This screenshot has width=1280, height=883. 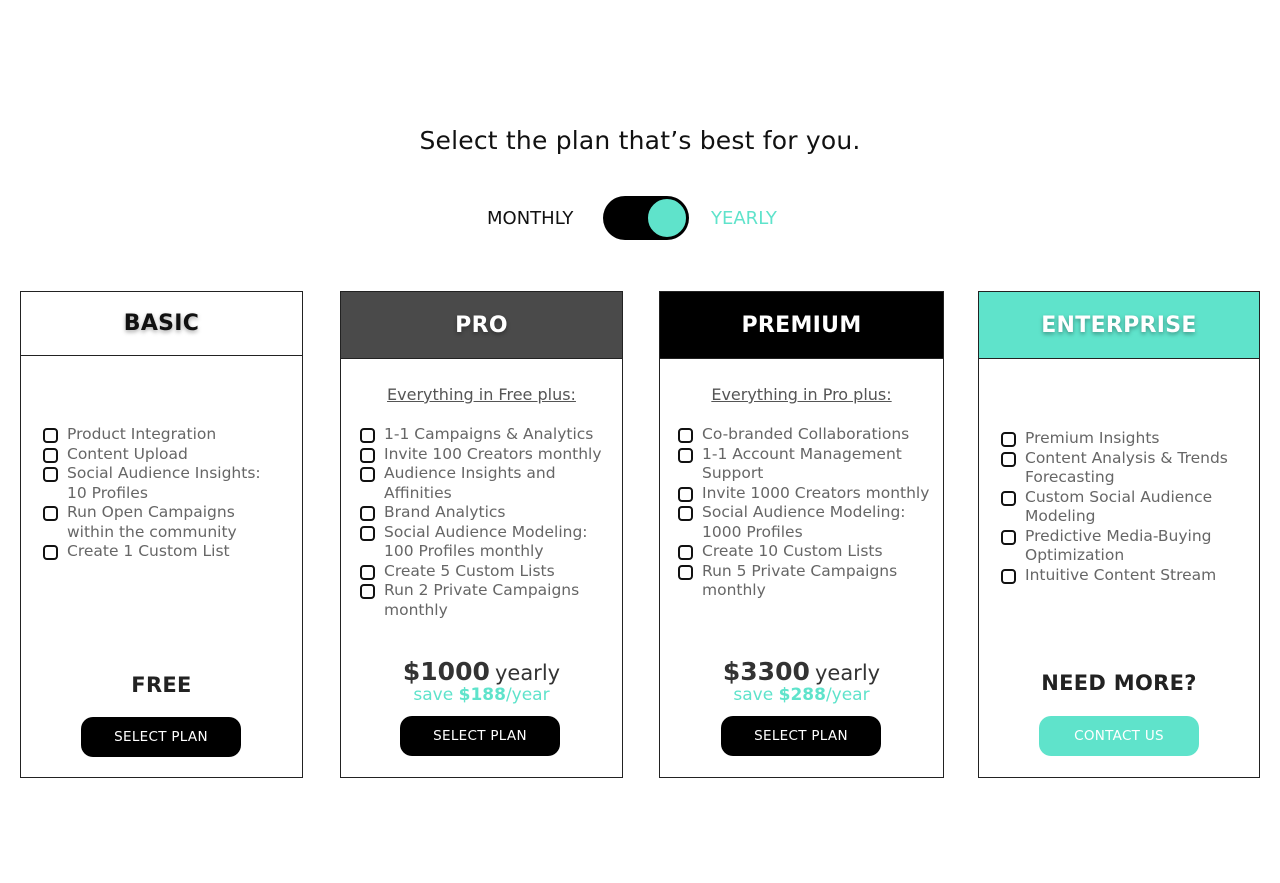 What do you see at coordinates (163, 435) in the screenshot?
I see `feature-item: Product Integration` at bounding box center [163, 435].